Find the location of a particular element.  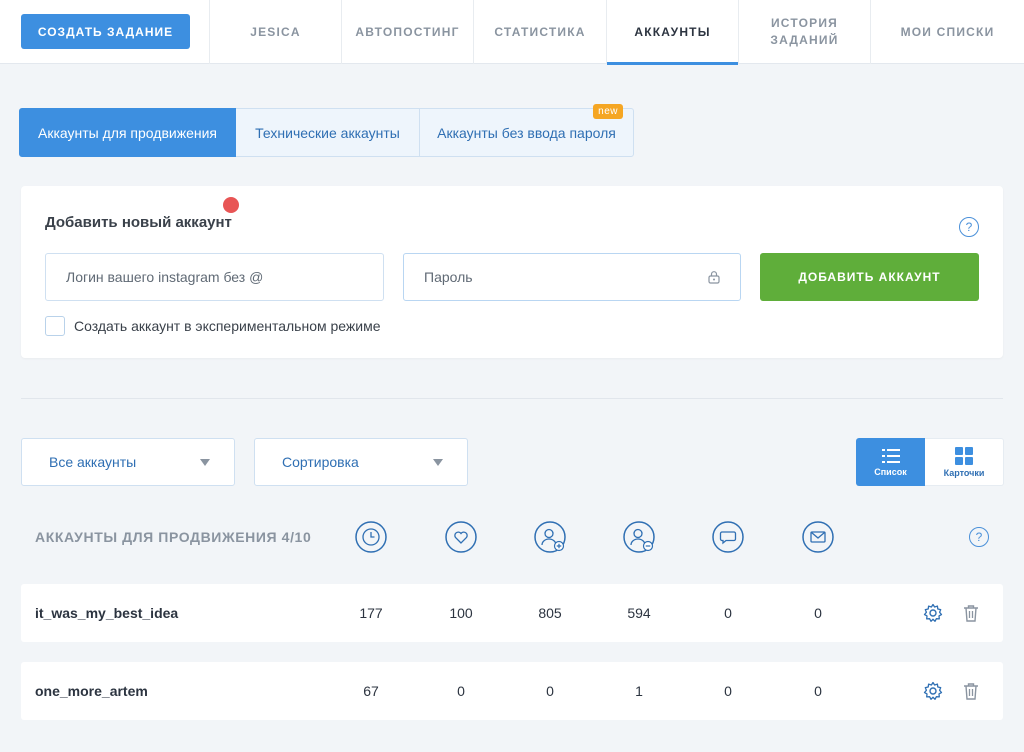

view-list-label: Список is located at coordinates (890, 471).